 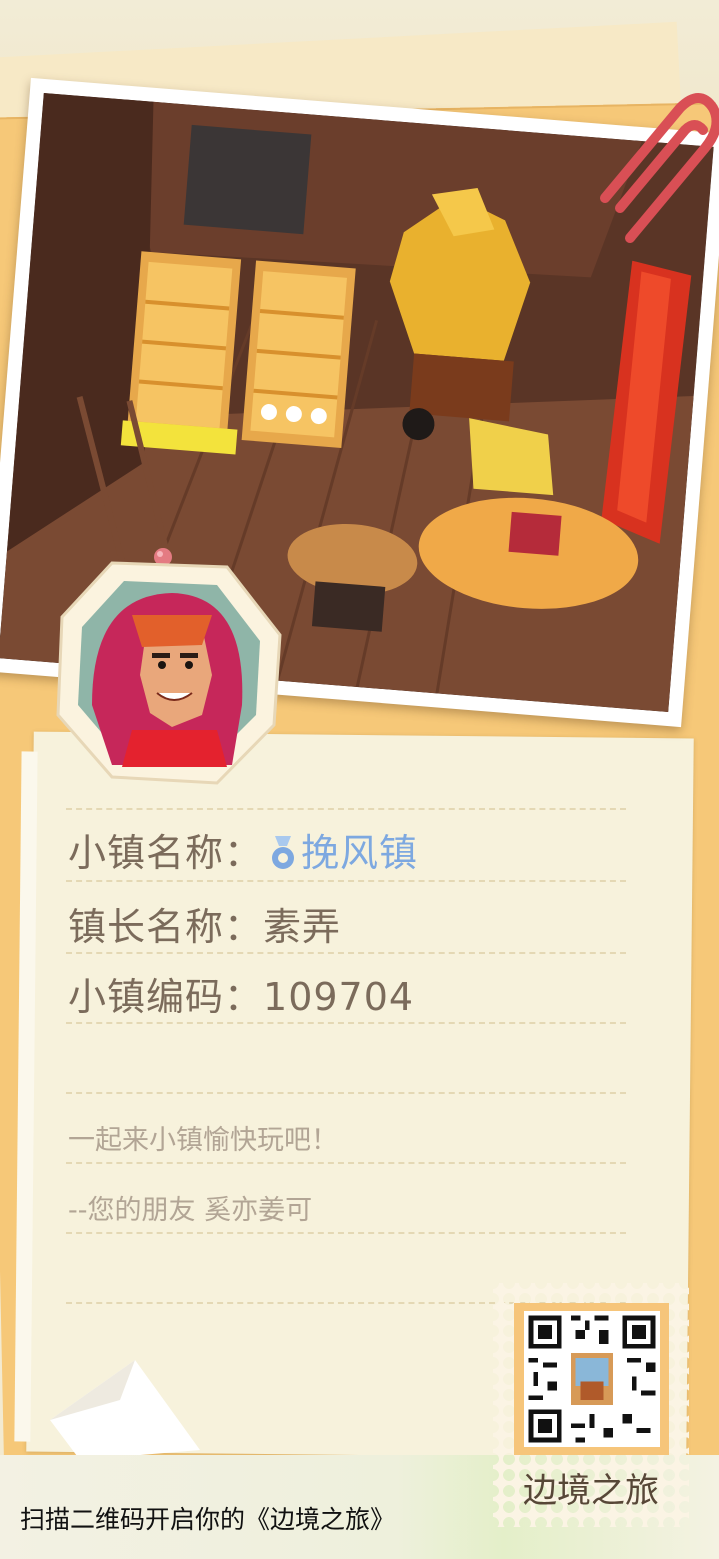 I want to click on town-name-row: 小镇名称： 挽风镇, so click(x=243, y=852).